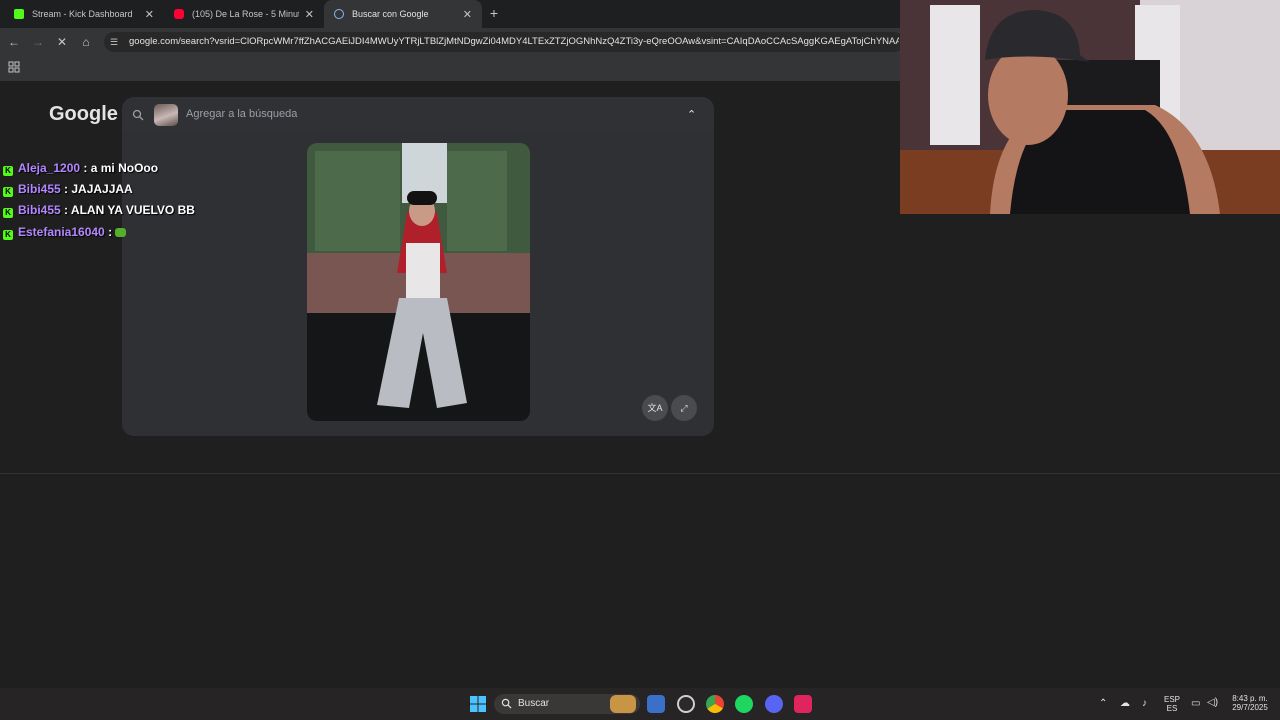 The height and width of the screenshot is (720, 1280). I want to click on chat-message: K Bibi455 : JAJAJJAA, so click(68, 189).